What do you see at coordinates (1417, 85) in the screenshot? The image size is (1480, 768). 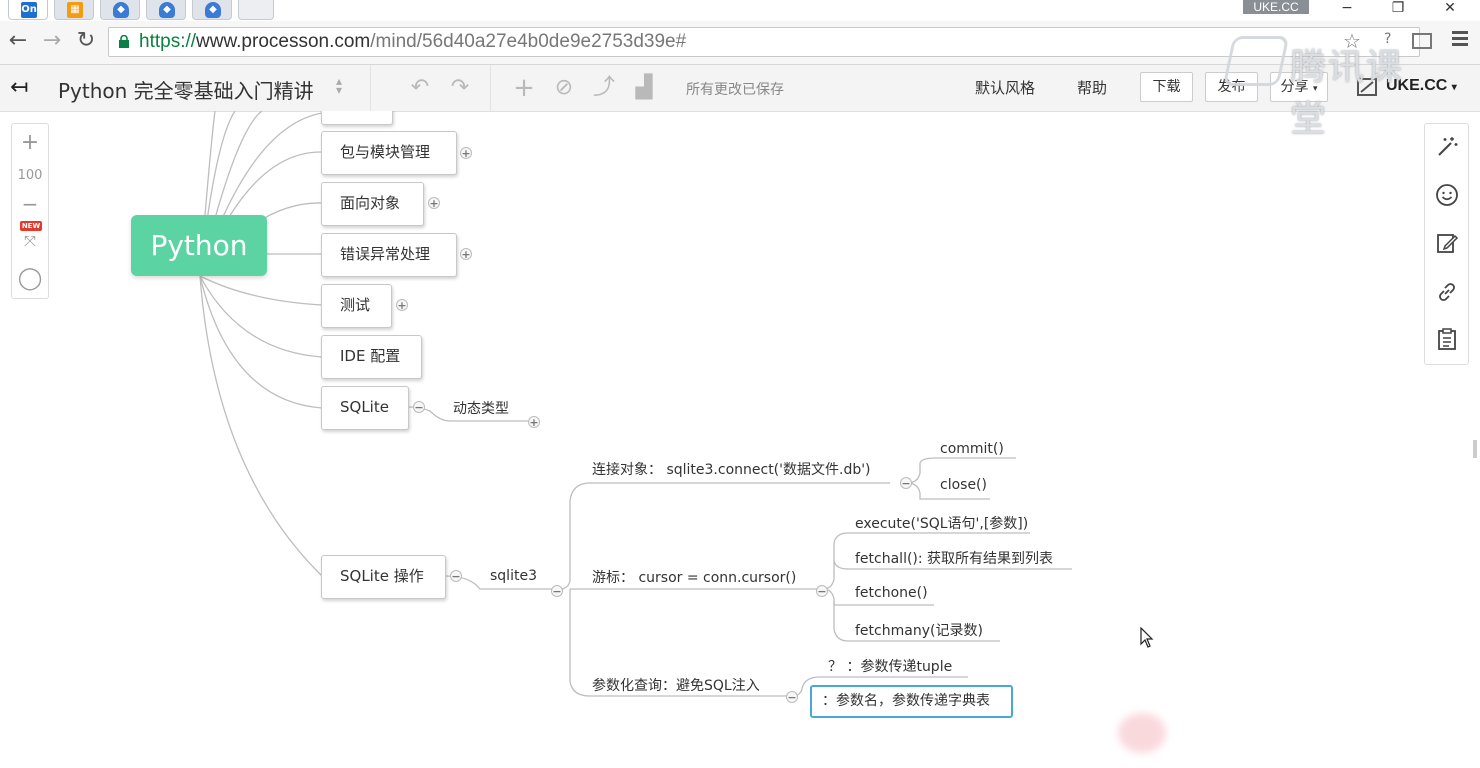 I see `username: UKE.CC` at bounding box center [1417, 85].